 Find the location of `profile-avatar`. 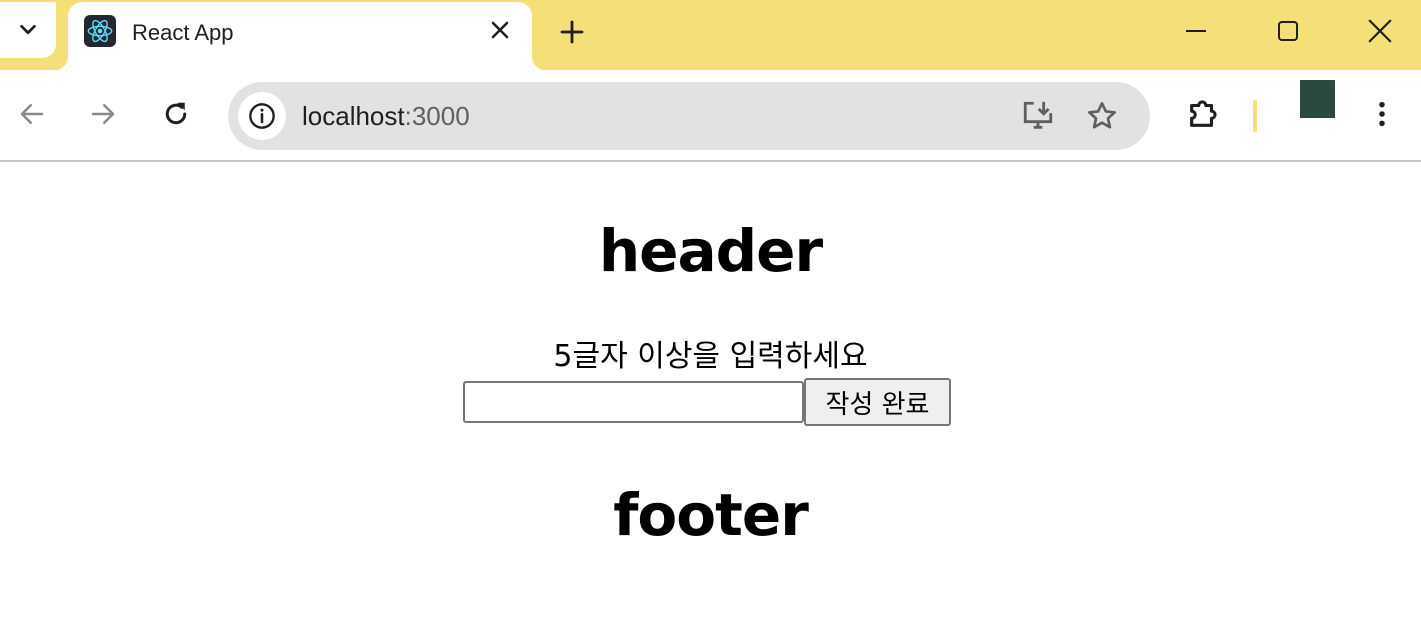

profile-avatar is located at coordinates (1317, 99).